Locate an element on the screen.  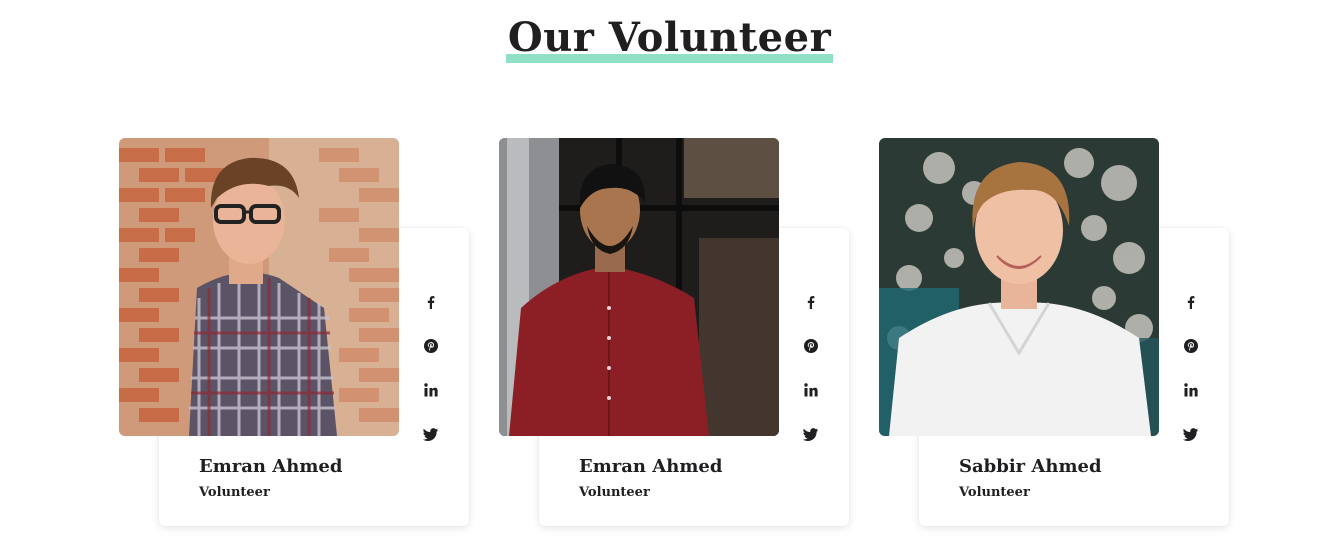
section-title: Our Volunteer is located at coordinates (669, 38).